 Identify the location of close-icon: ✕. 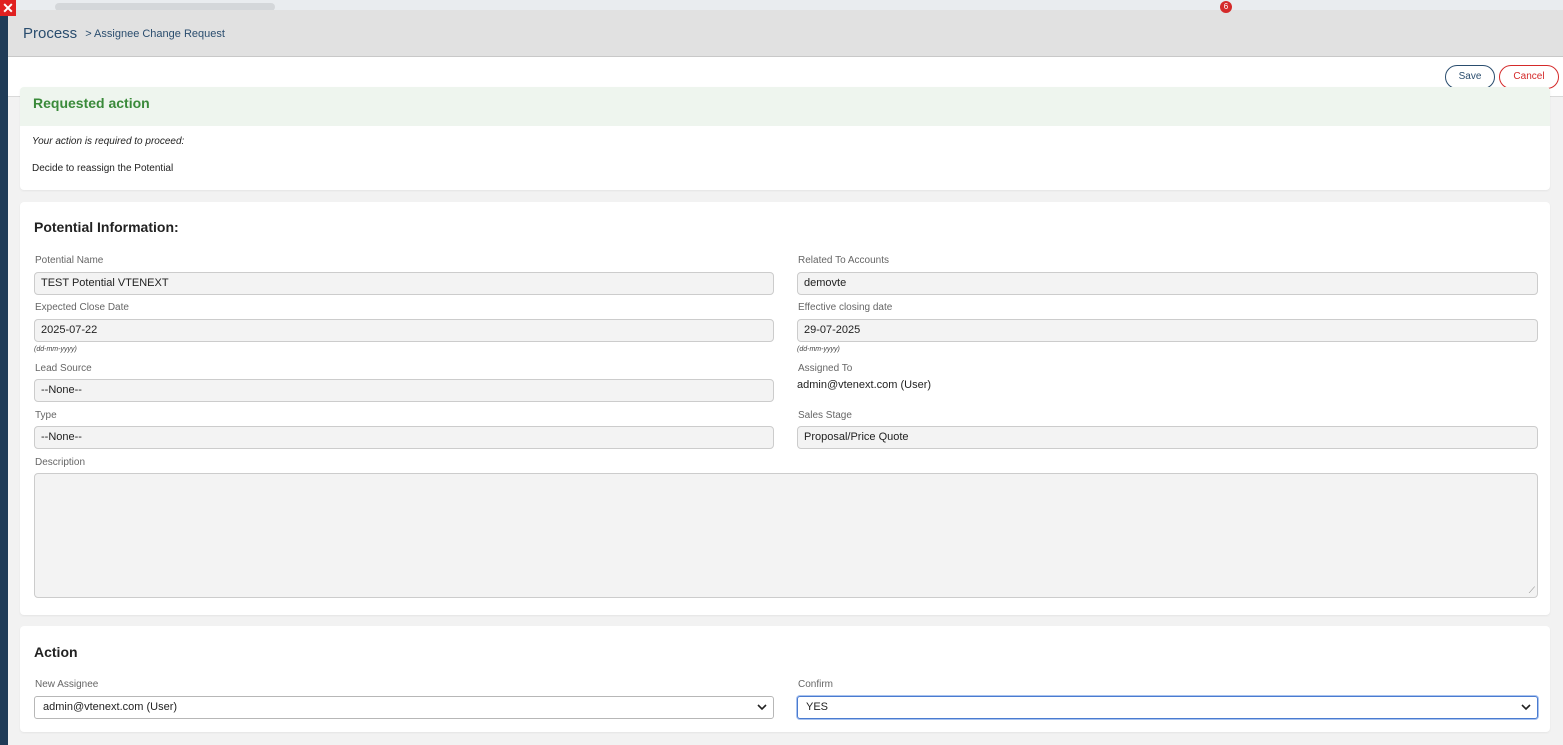
(8, 8).